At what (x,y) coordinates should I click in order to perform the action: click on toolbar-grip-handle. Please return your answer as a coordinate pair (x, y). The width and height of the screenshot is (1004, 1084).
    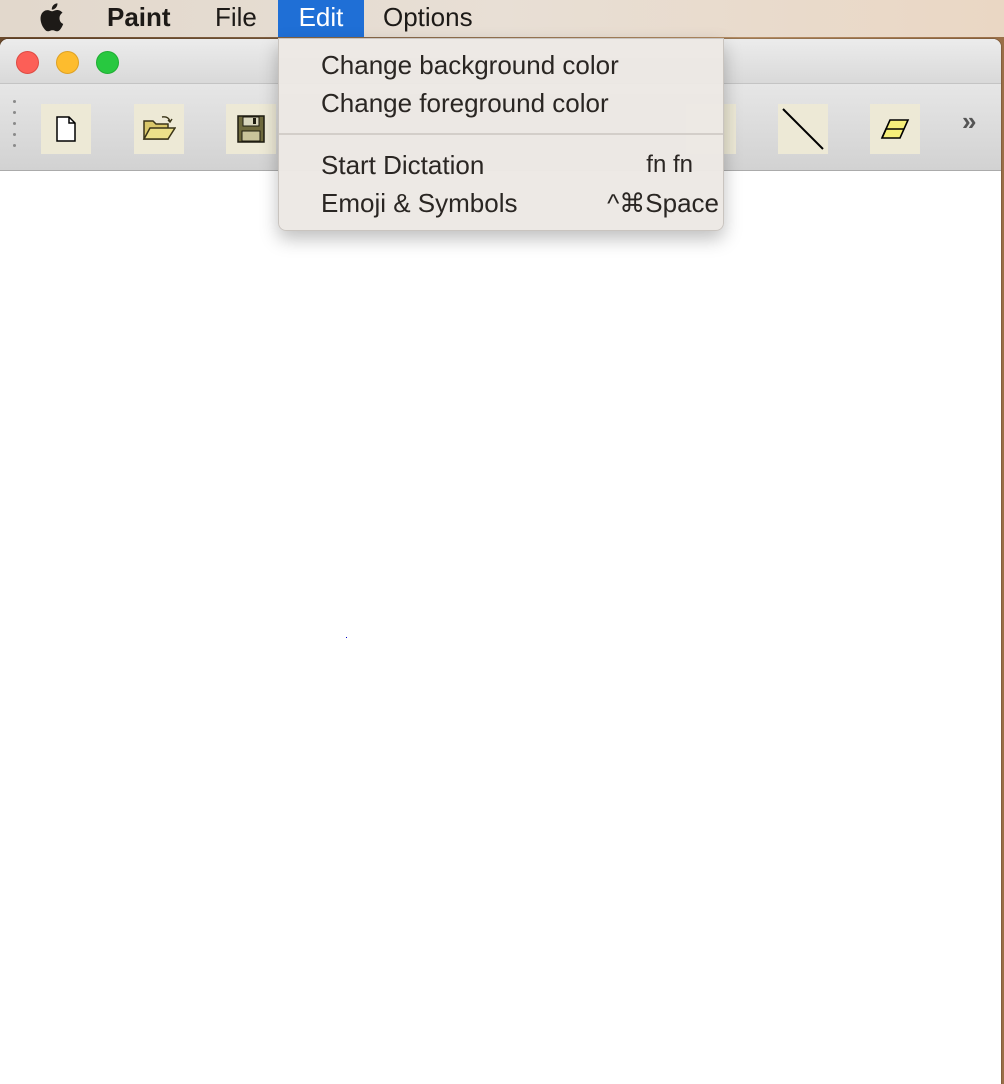
    Looking at the image, I should click on (15, 128).